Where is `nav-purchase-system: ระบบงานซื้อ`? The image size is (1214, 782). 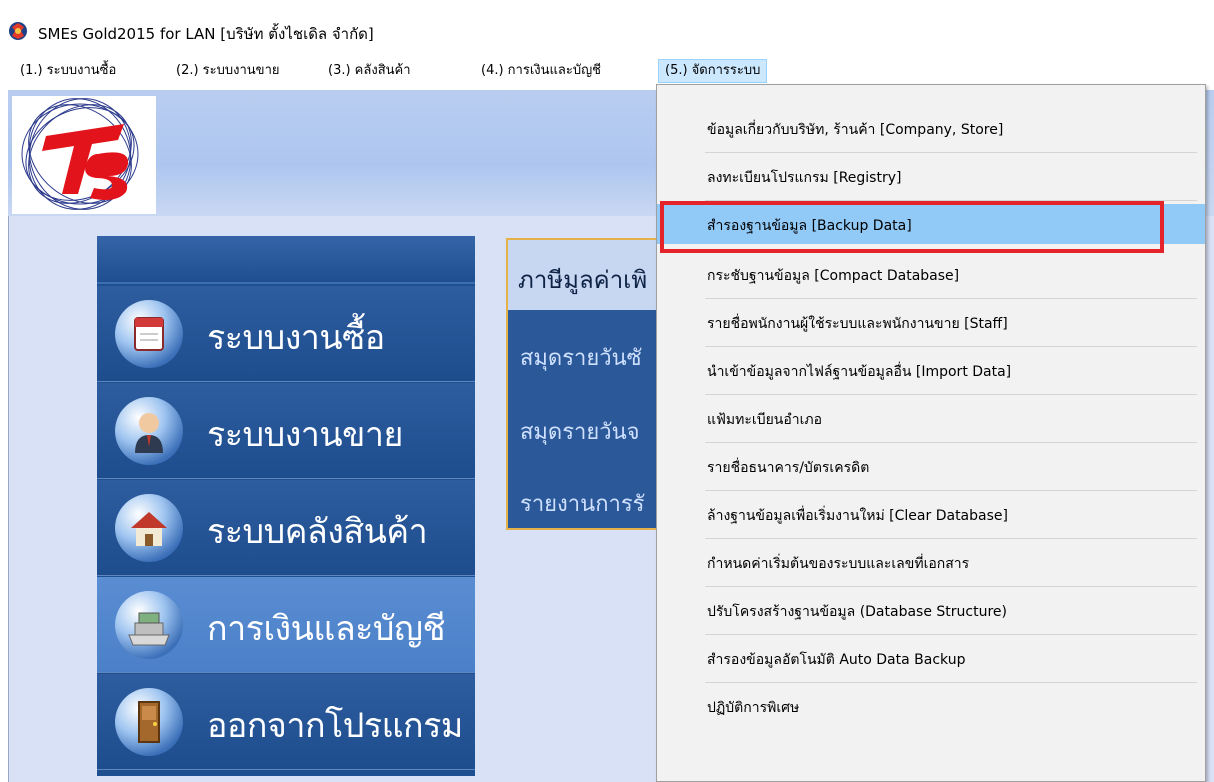 nav-purchase-system: ระบบงานซื้อ is located at coordinates (286, 334).